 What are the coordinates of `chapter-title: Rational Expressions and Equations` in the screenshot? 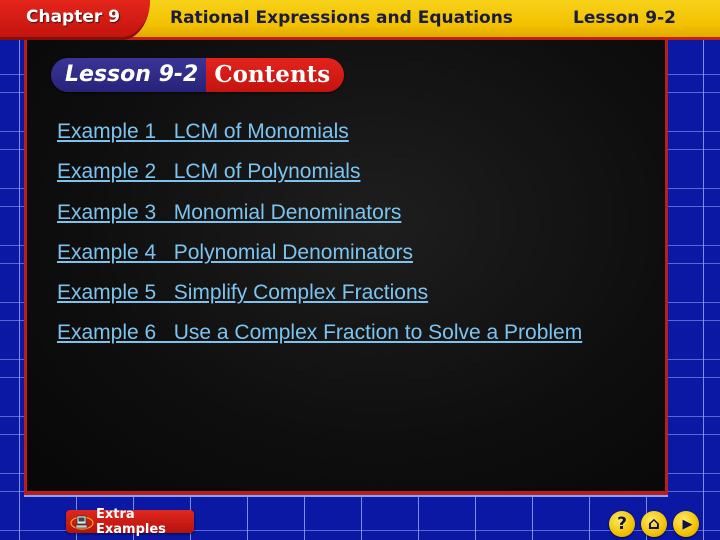 It's located at (341, 18).